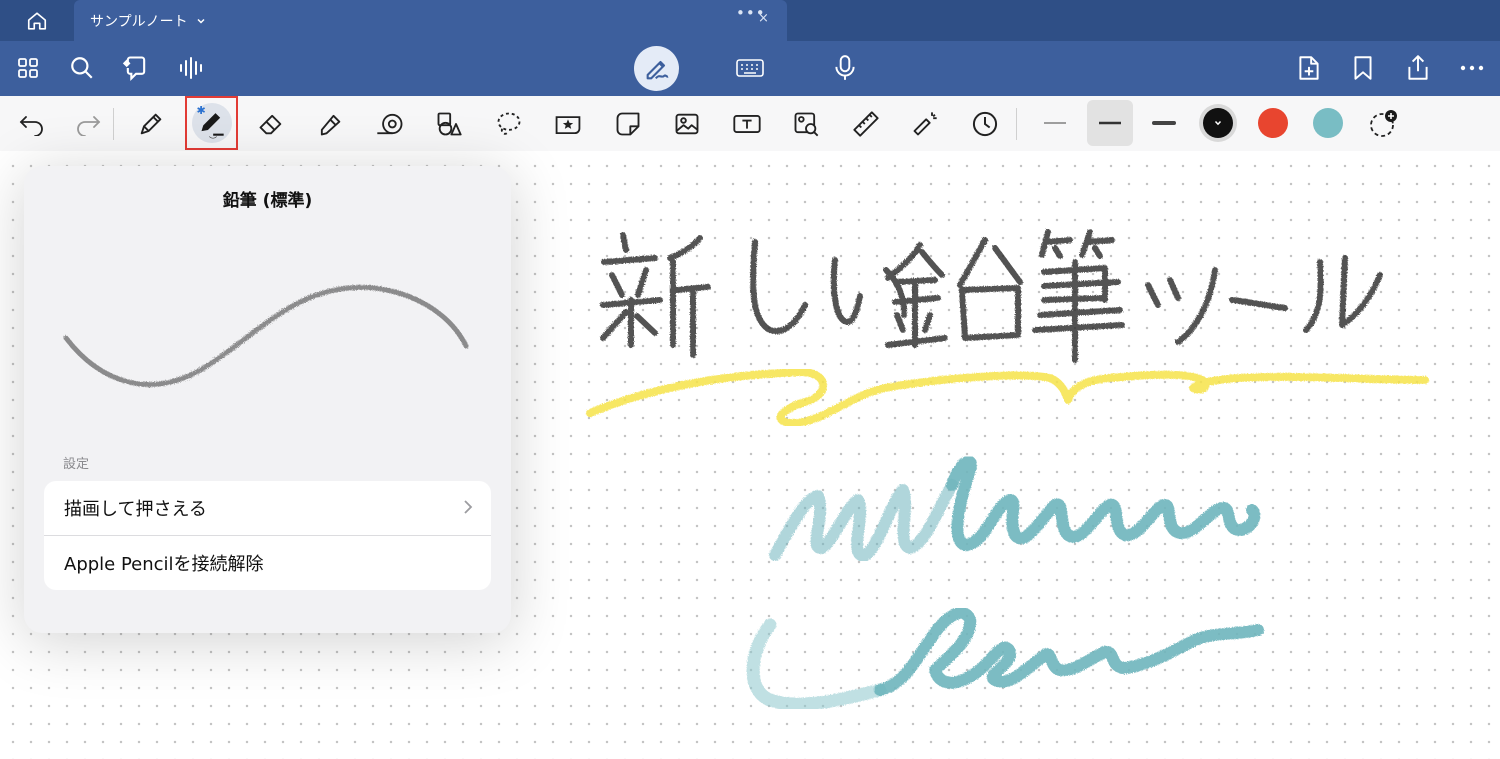 Image resolution: width=1500 pixels, height=759 pixels. Describe the element at coordinates (201, 110) in the screenshot. I see `bluetooth-icon: ✱` at that location.